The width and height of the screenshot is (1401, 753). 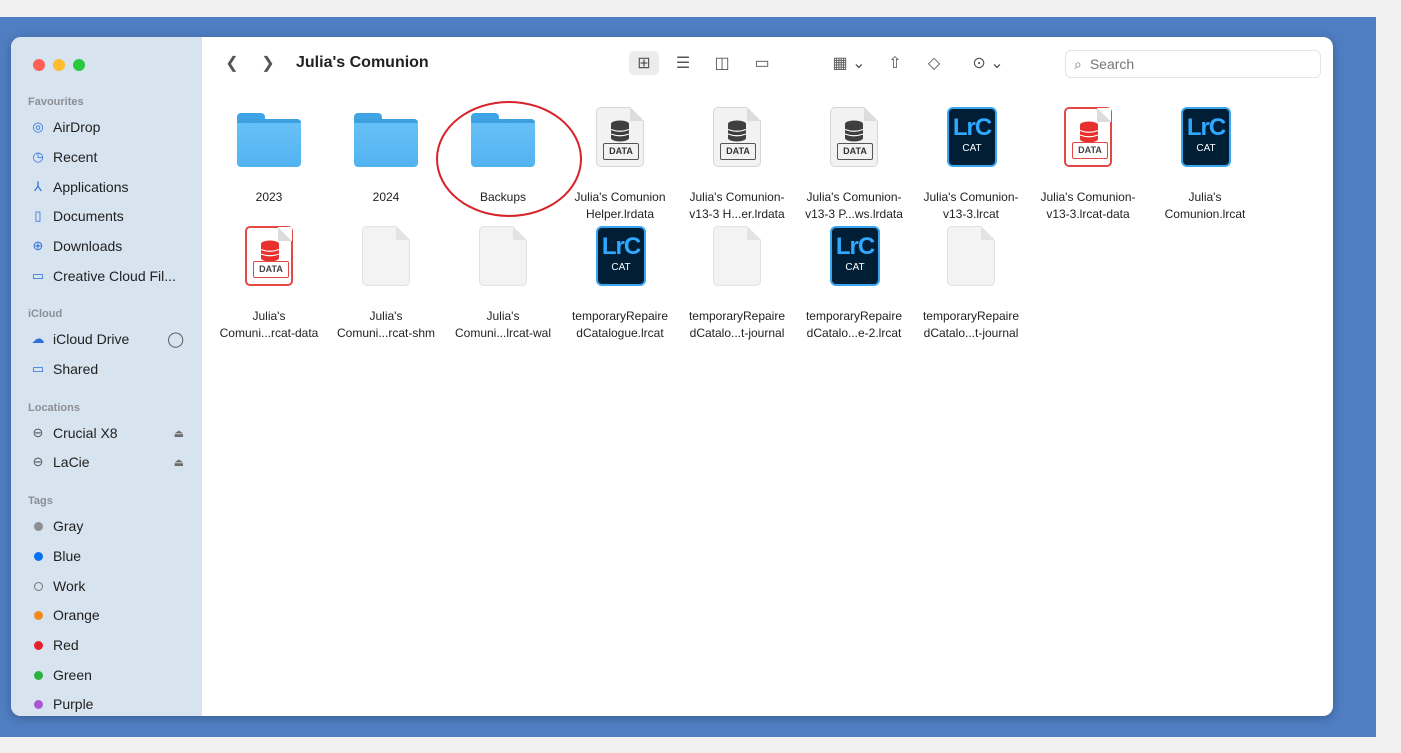 I want to click on group-button: ▦ ⌄, so click(x=849, y=63).